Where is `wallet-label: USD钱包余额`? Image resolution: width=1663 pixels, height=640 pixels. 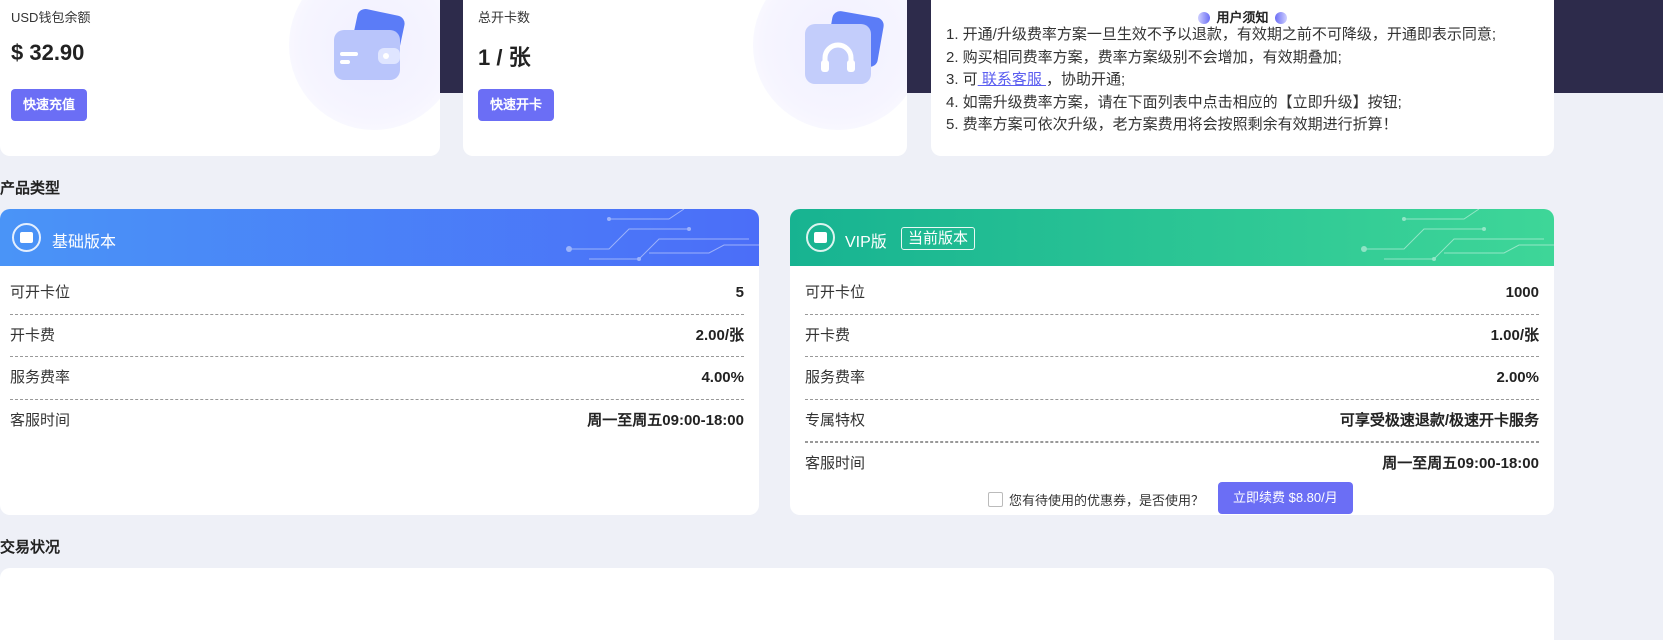
wallet-label: USD钱包余额 is located at coordinates (51, 17).